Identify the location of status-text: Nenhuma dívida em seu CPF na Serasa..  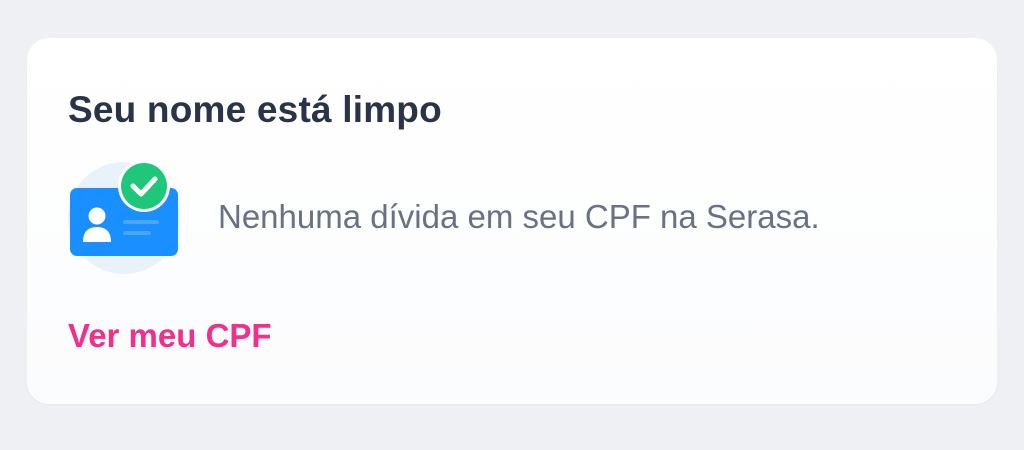
(519, 216).